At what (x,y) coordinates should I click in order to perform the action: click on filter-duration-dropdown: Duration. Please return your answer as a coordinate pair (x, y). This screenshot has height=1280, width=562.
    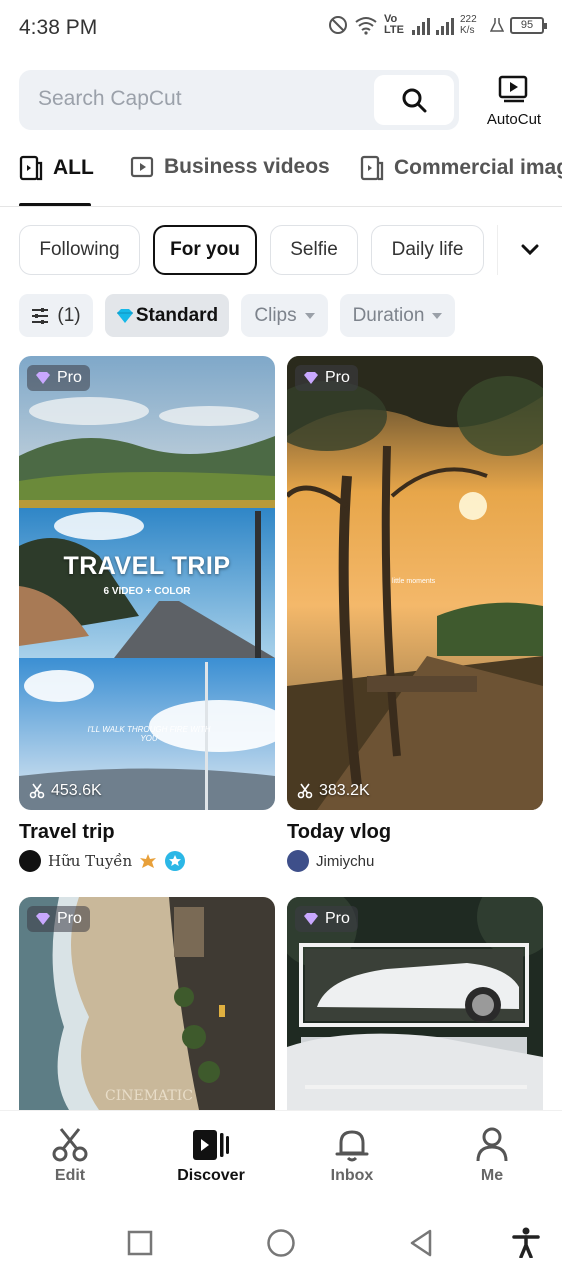
    Looking at the image, I should click on (397, 315).